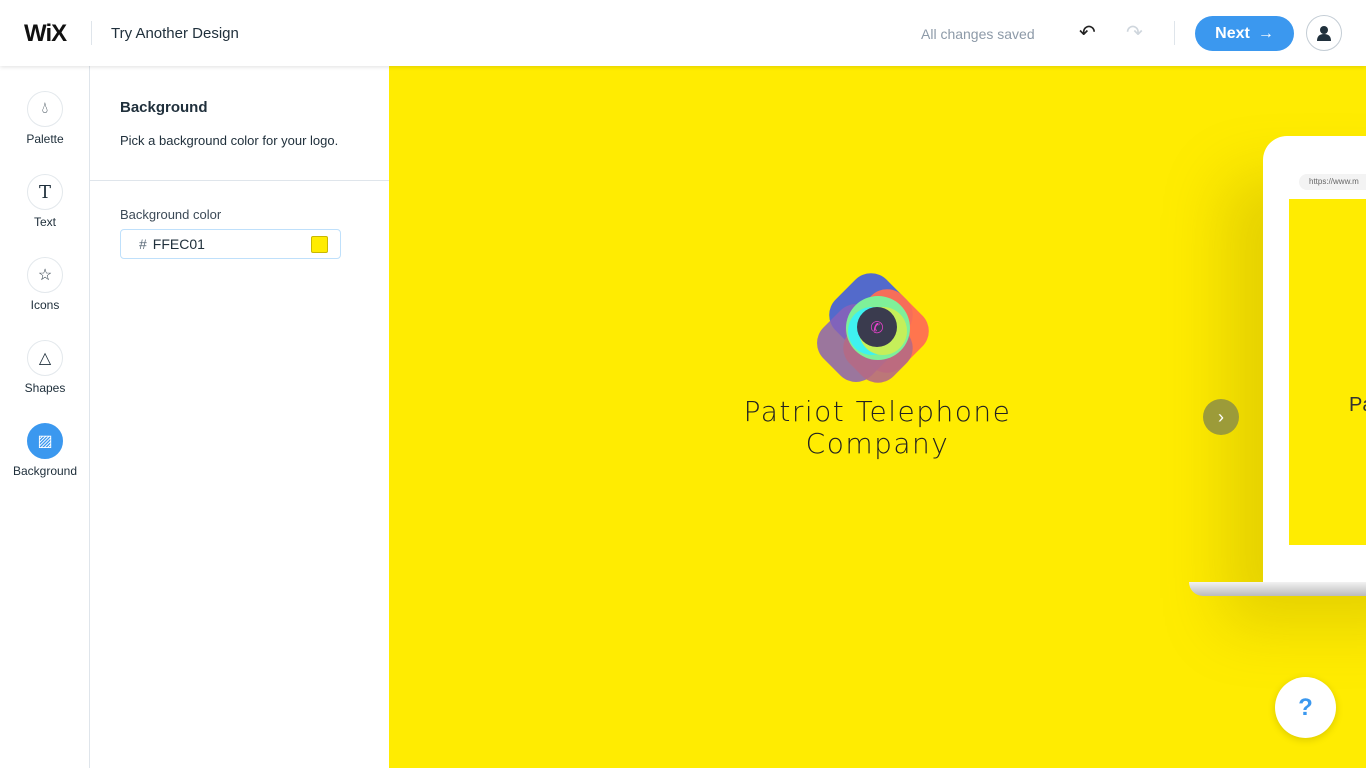 The width and height of the screenshot is (1366, 768). I want to click on next-button: Next →, so click(1244, 33).